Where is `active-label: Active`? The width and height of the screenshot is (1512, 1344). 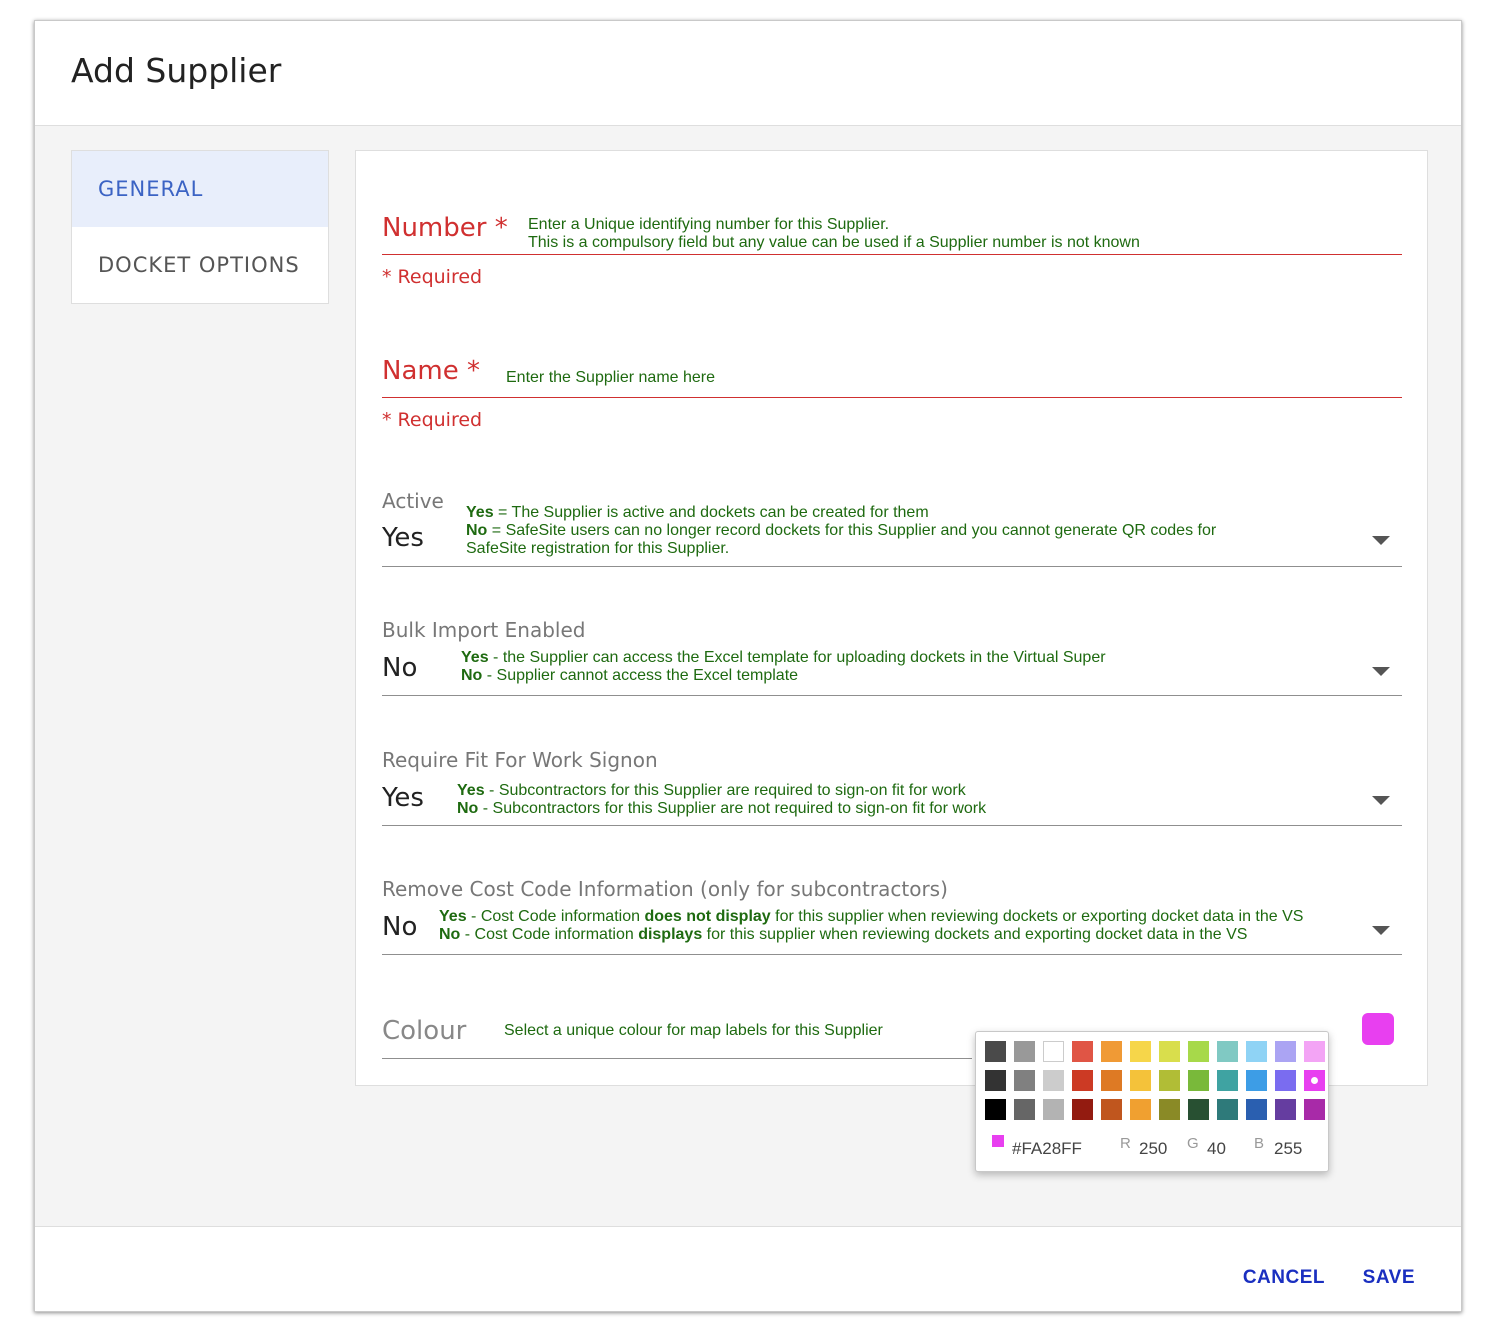
active-label: Active is located at coordinates (413, 501).